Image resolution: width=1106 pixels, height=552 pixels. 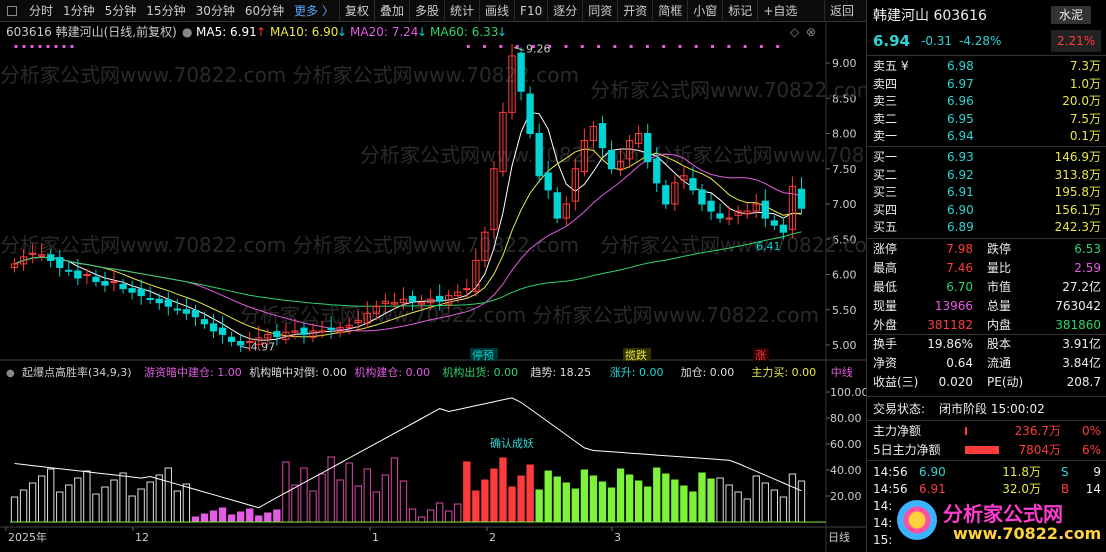 I want to click on indicator-item-1: 机构暗中对倒: 0.00, so click(x=298, y=372).